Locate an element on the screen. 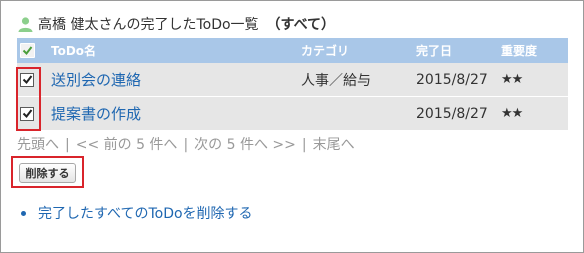  title-text: さんの完了したToDo一覧 is located at coordinates (178, 25).